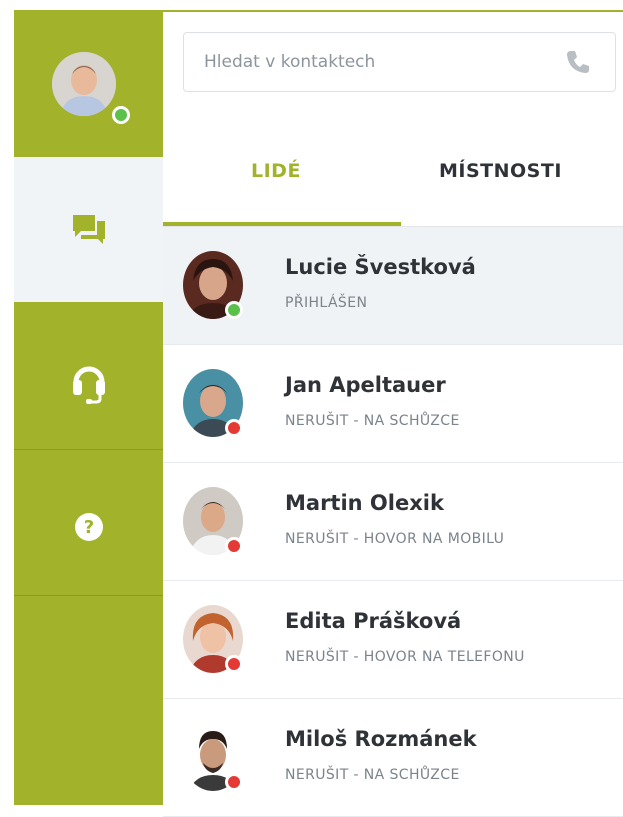 The width and height of the screenshot is (623, 817). Describe the element at coordinates (380, 267) in the screenshot. I see `contact-name: Lucie Švestková` at that location.